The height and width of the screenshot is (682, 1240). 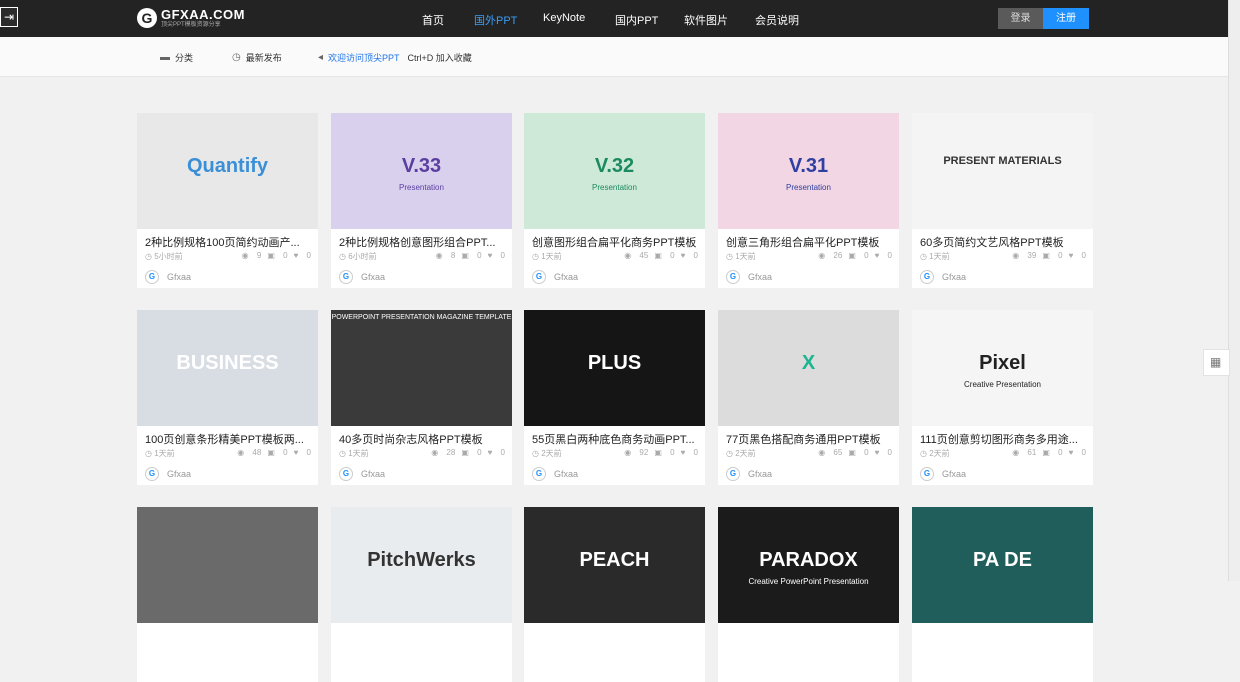 I want to click on latest-label: 最新发布, so click(x=263, y=58).